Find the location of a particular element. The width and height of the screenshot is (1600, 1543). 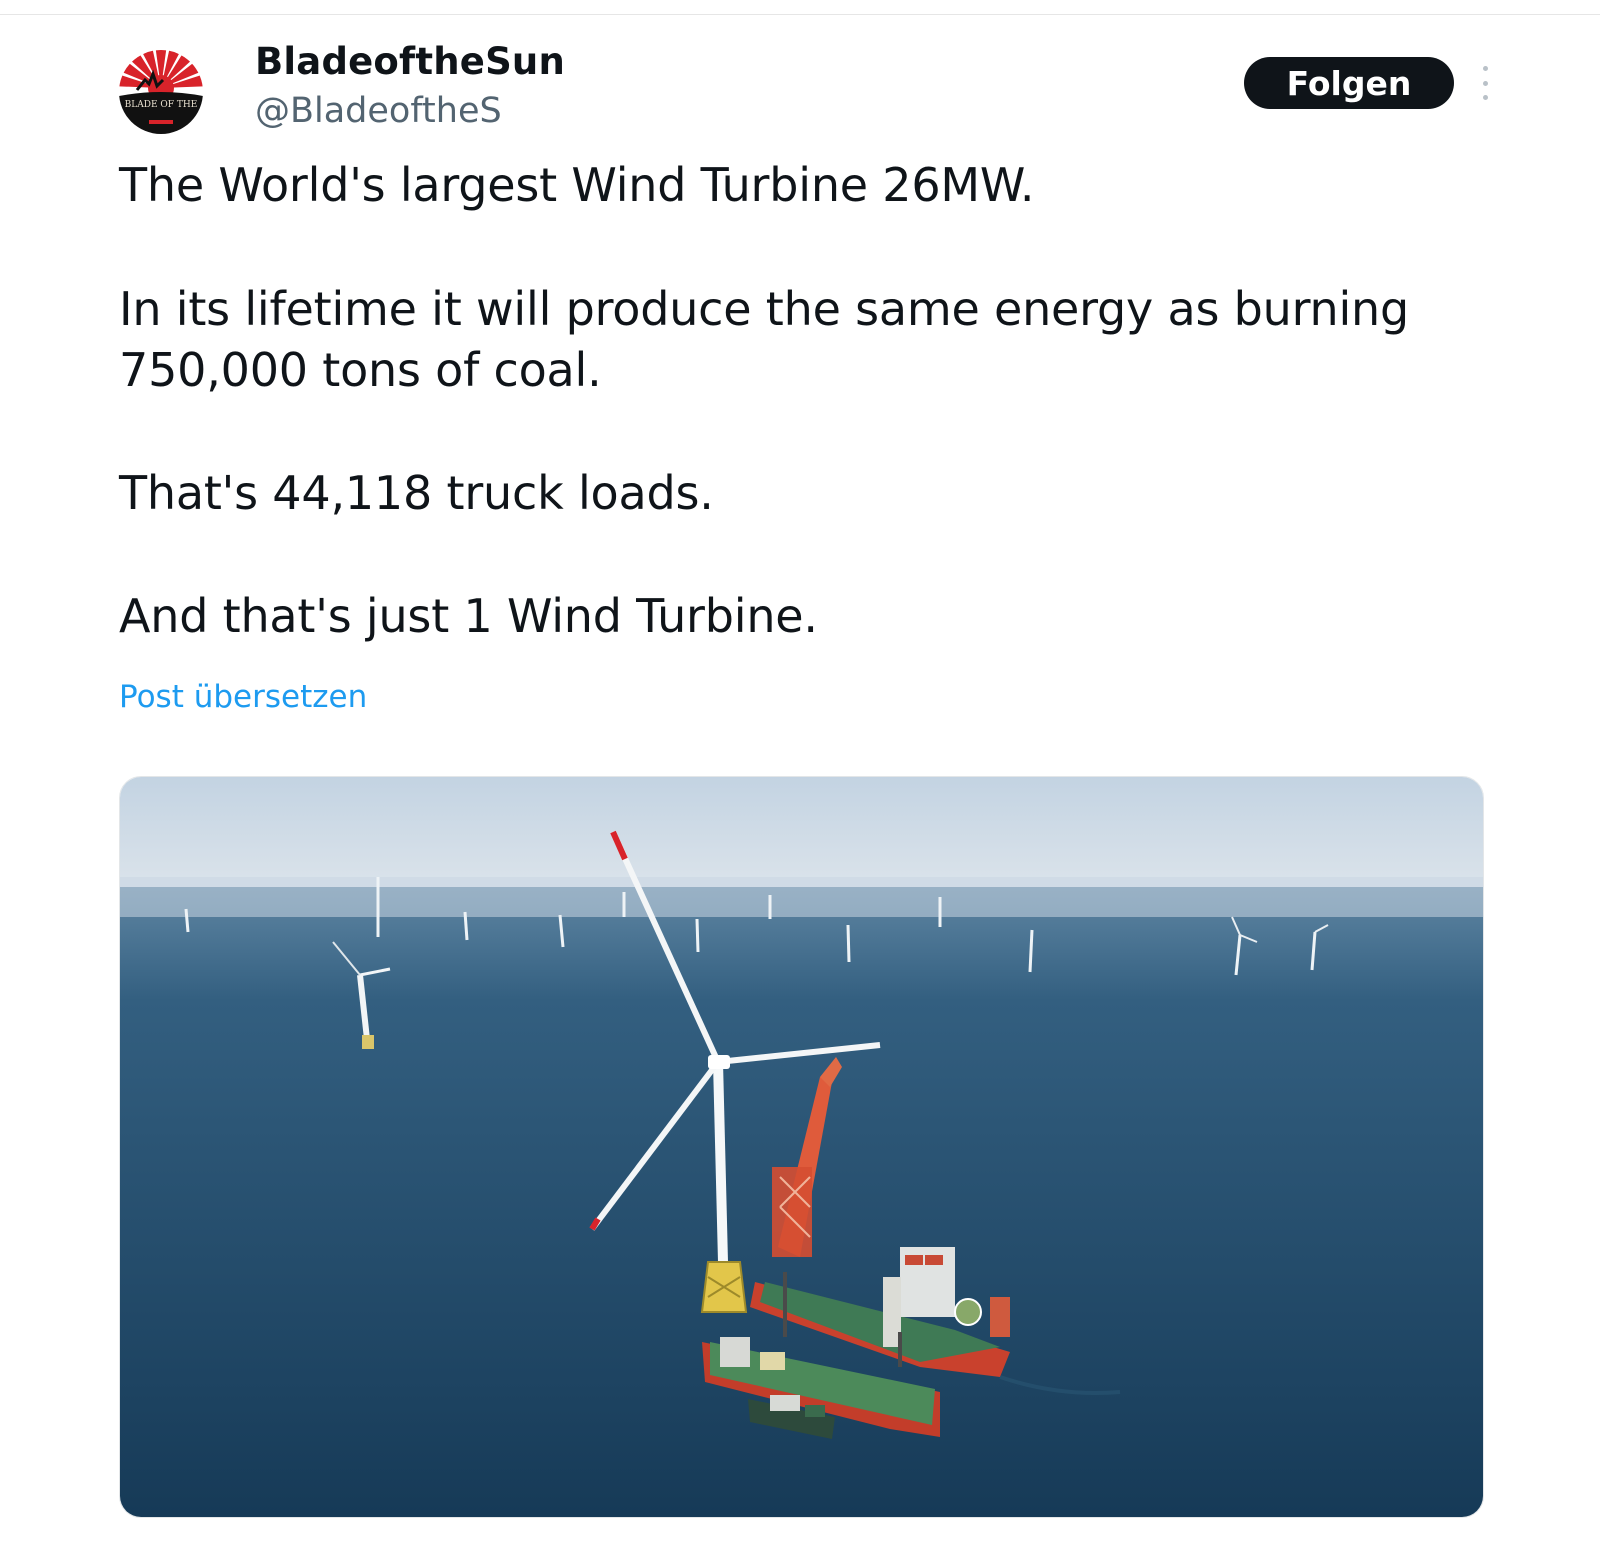

top-divider is located at coordinates (800, 14).